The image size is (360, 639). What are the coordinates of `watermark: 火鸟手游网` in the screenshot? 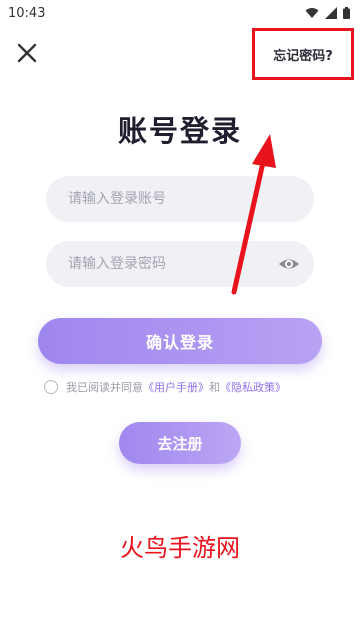 It's located at (180, 548).